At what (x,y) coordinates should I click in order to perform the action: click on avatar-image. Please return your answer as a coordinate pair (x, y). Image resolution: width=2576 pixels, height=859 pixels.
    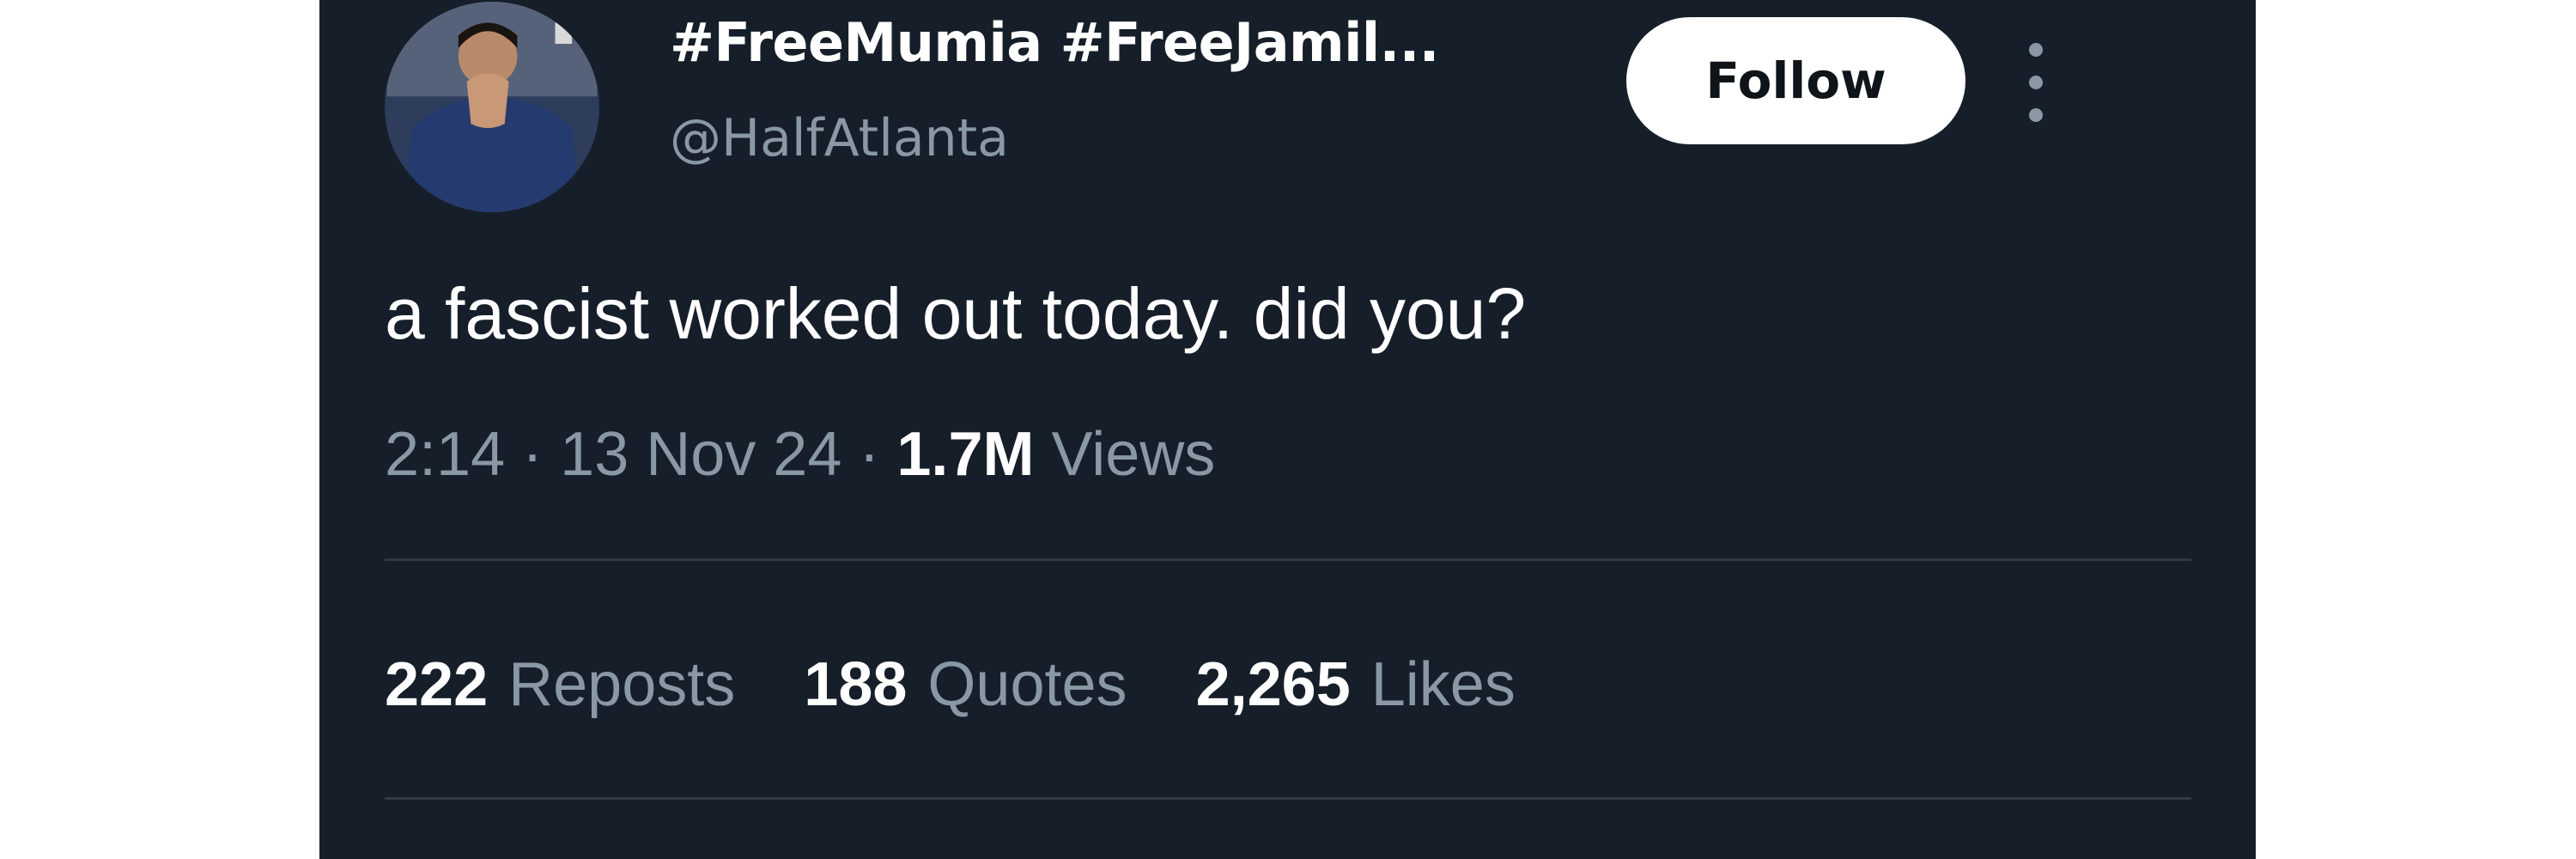
    Looking at the image, I should click on (492, 107).